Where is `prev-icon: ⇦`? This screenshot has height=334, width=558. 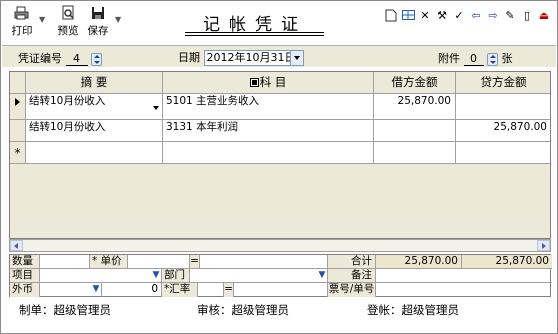
prev-icon: ⇦ is located at coordinates (476, 15).